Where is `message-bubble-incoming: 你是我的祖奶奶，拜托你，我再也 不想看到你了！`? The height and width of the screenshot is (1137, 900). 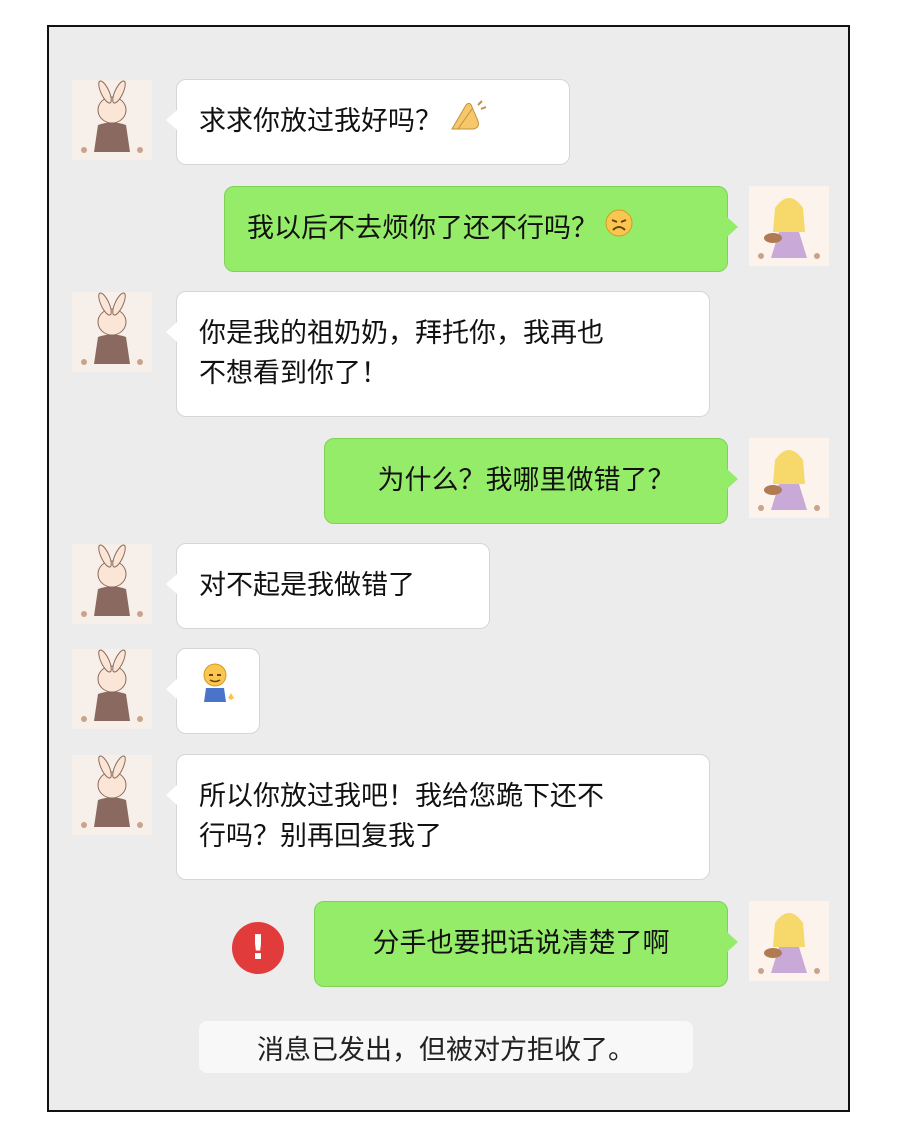 message-bubble-incoming: 你是我的祖奶奶，拜托你，我再也 不想看到你了！ is located at coordinates (437, 354).